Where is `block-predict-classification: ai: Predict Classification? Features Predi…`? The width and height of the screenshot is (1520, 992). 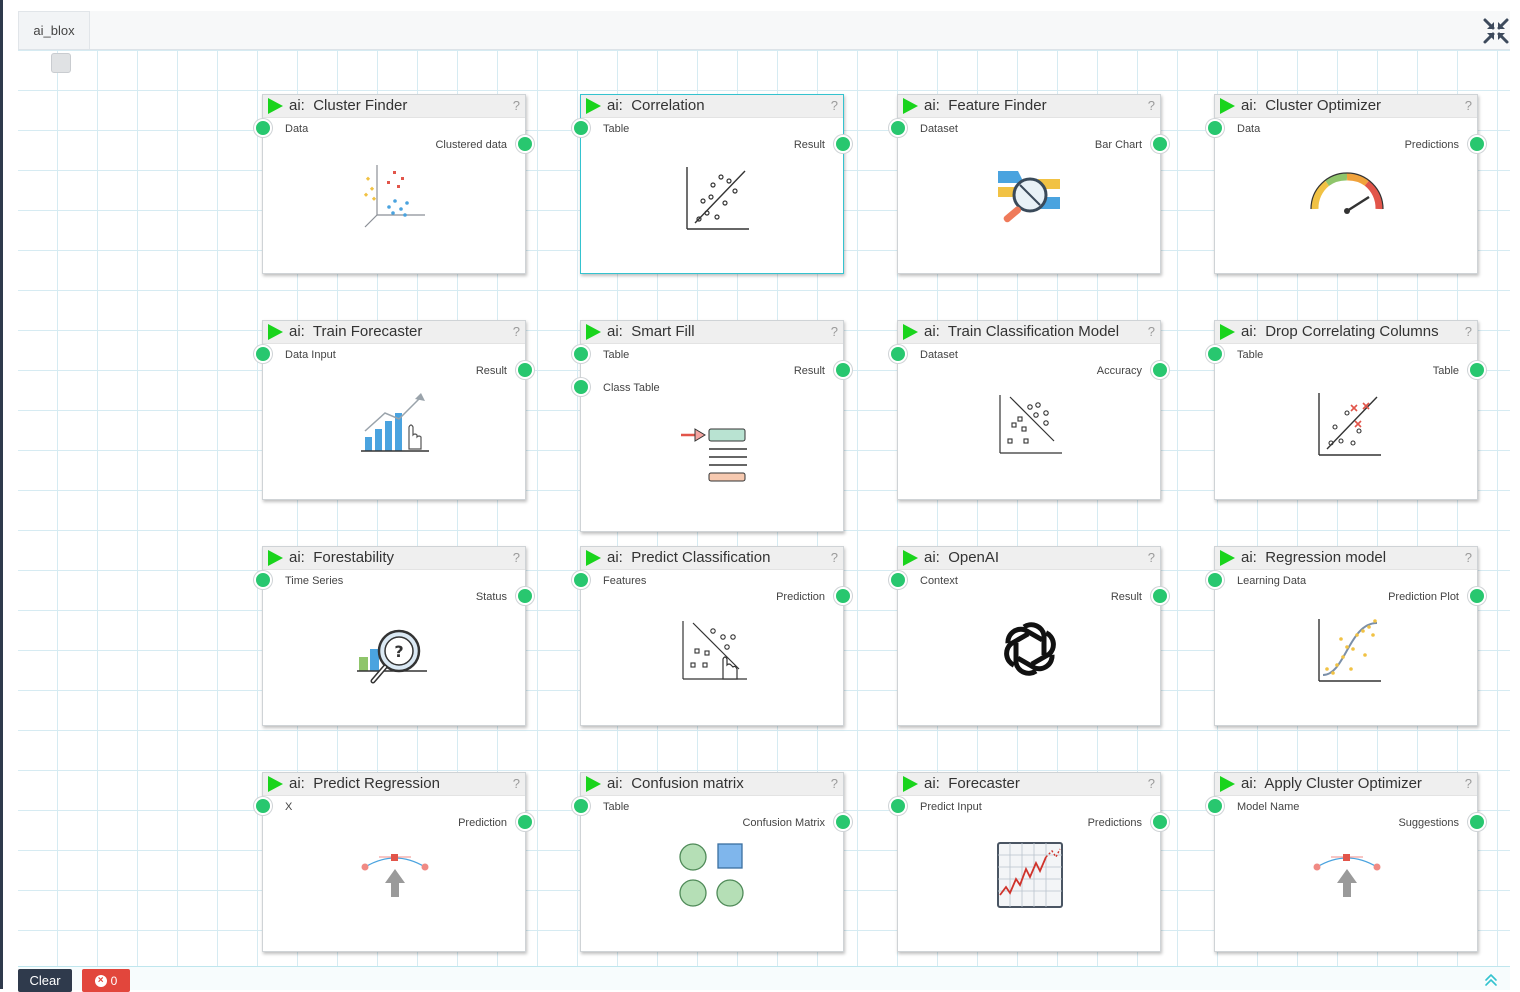 block-predict-classification: ai: Predict Classification? Features Predi… is located at coordinates (712, 636).